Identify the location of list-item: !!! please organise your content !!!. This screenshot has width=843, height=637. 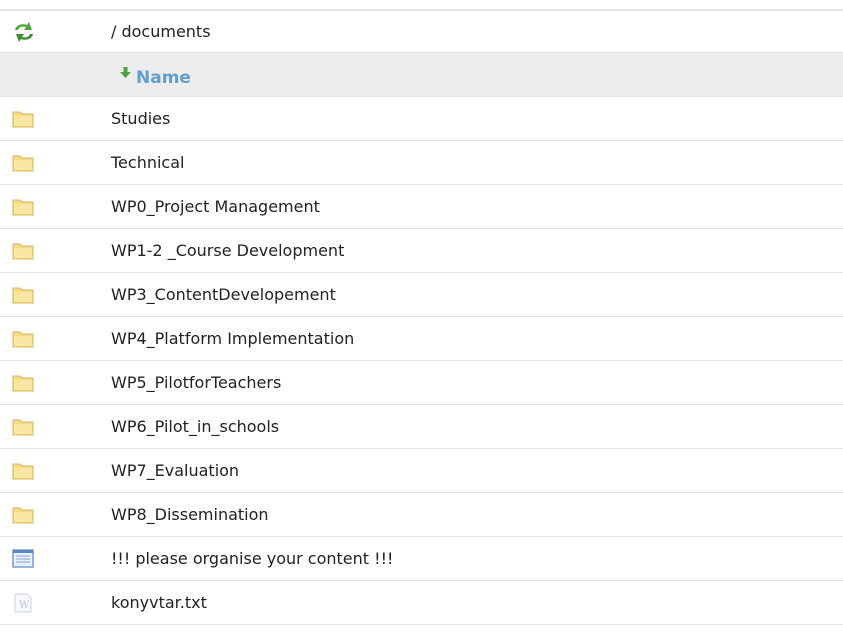
(421, 559).